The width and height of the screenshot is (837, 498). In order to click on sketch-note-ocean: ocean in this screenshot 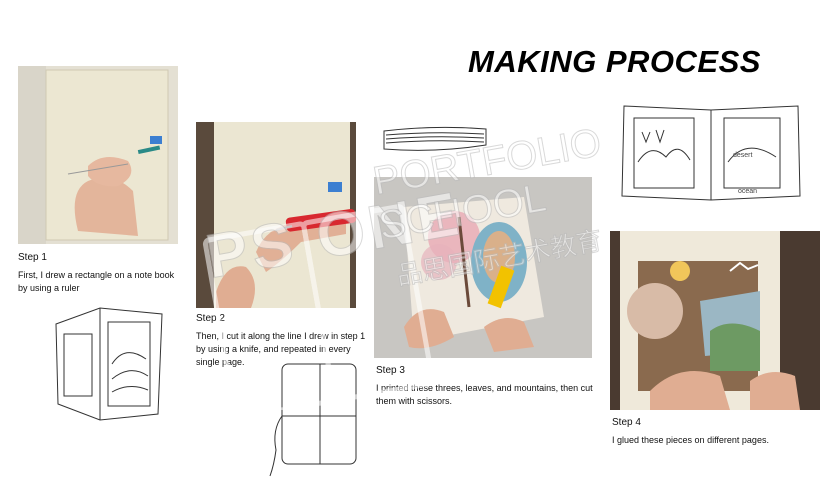, I will do `click(748, 191)`.